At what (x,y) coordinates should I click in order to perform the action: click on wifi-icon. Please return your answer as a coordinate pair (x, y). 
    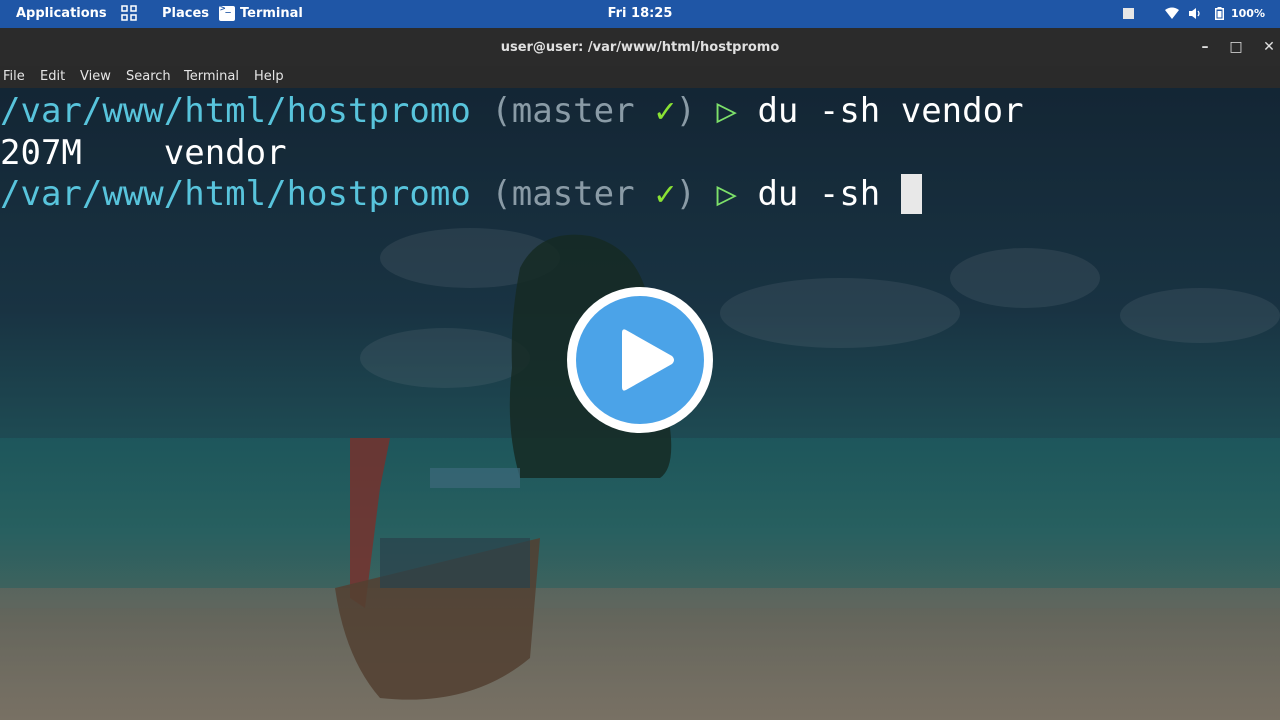
    Looking at the image, I should click on (1172, 13).